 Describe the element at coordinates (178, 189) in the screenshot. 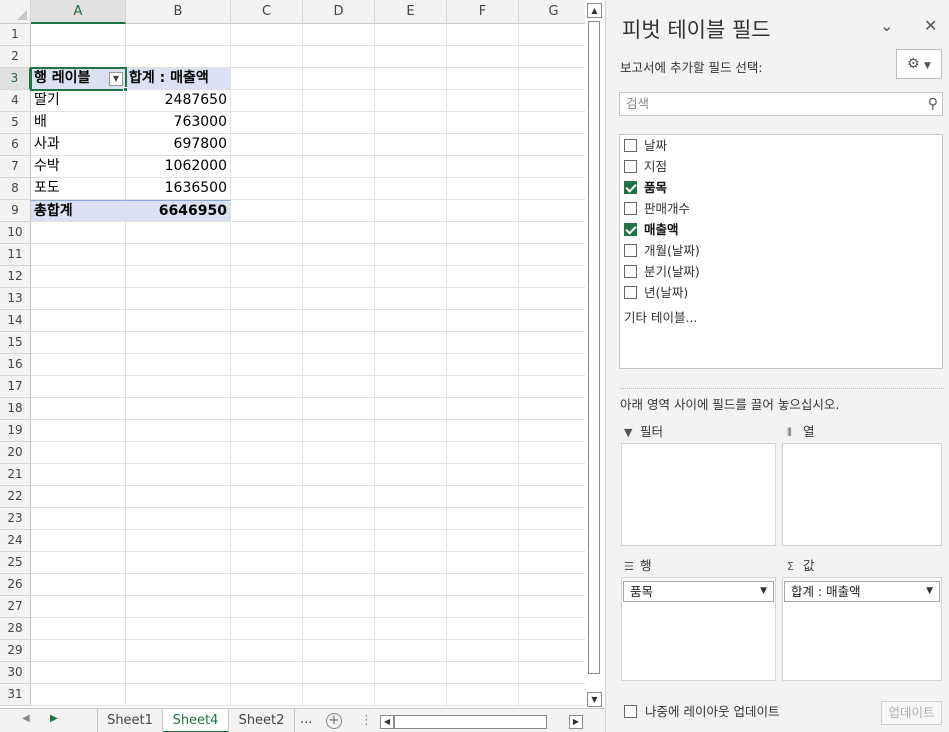

I see `pivot-item-value: 1636500` at that location.